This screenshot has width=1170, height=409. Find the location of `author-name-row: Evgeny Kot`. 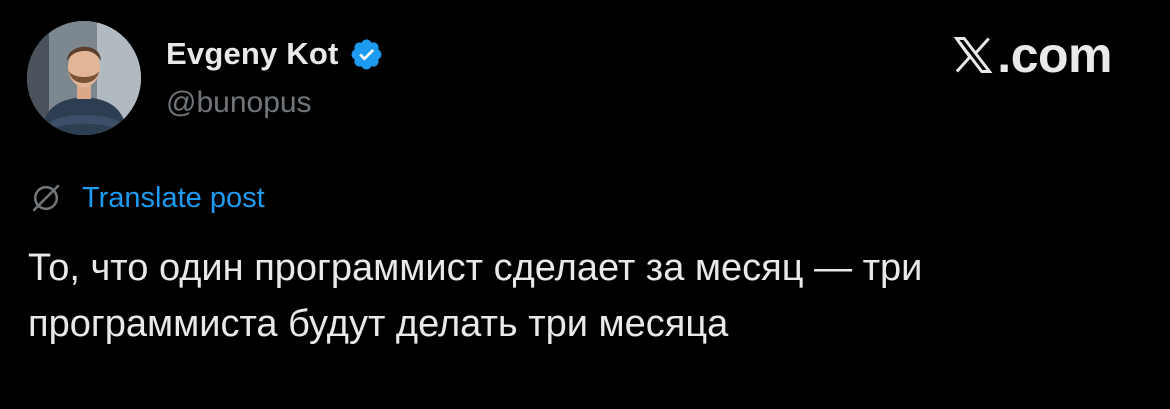

author-name-row: Evgeny Kot is located at coordinates (275, 54).